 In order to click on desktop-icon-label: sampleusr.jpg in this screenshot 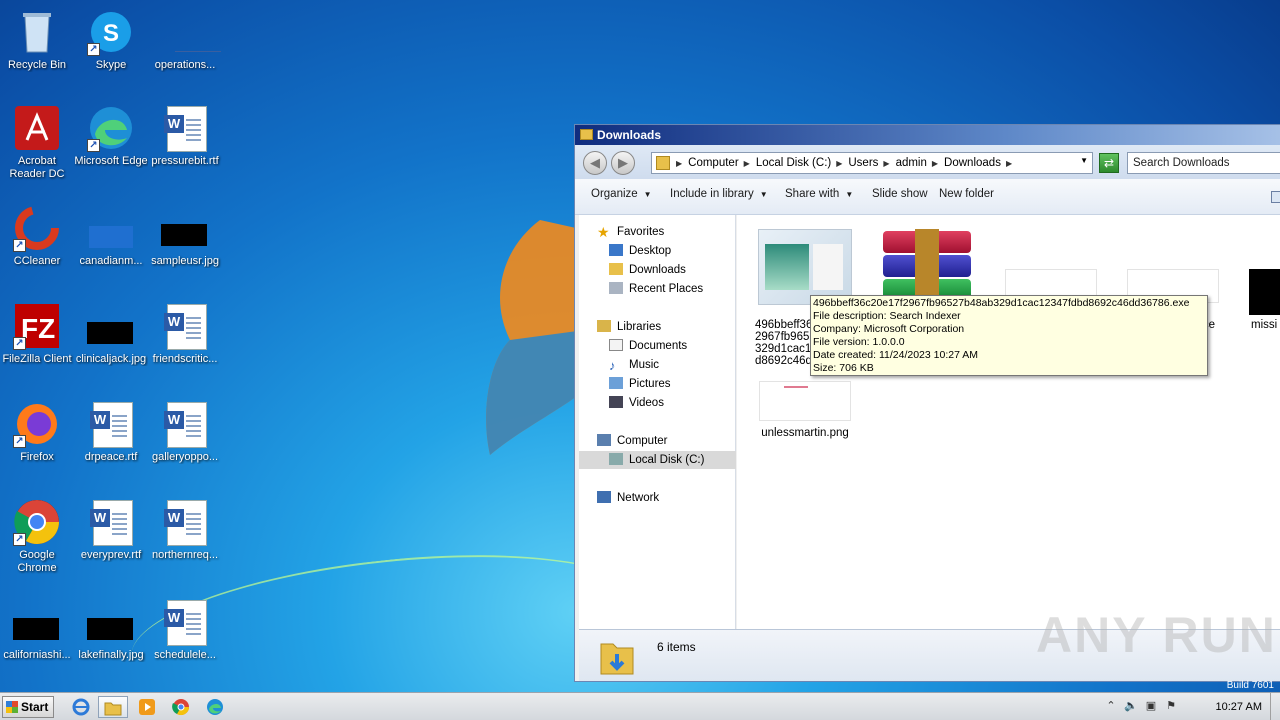, I will do `click(185, 261)`.